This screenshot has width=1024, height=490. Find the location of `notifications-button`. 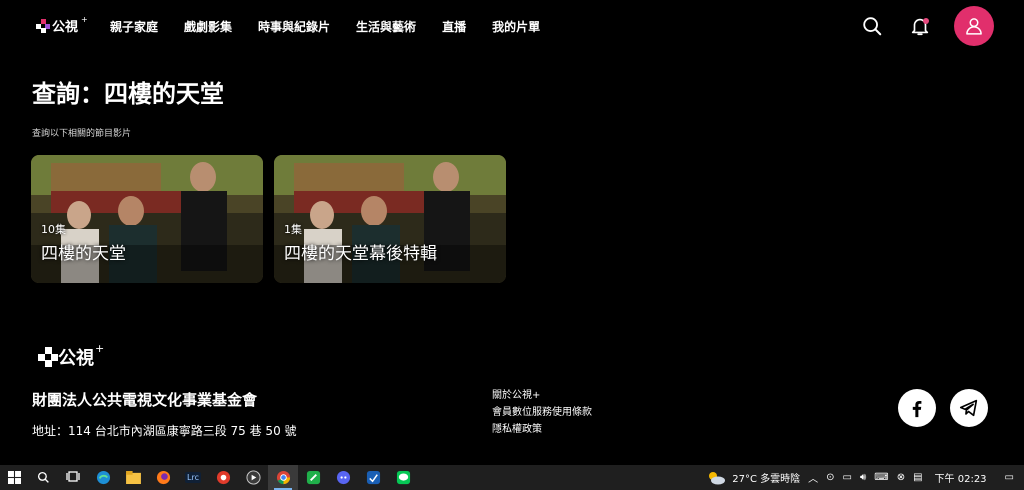

notifications-button is located at coordinates (920, 26).